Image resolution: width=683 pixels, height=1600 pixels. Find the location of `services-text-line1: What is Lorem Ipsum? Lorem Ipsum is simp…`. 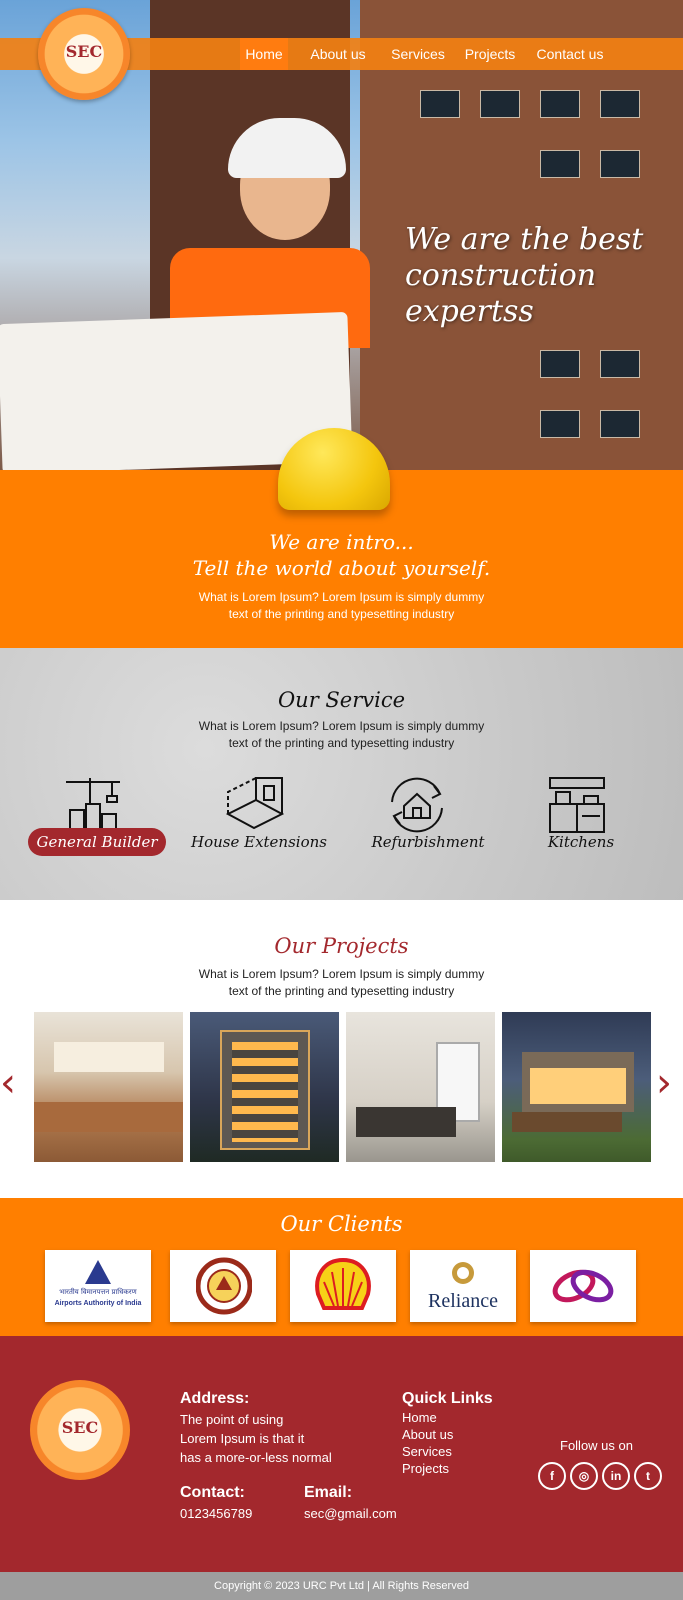

services-text-line1: What is Lorem Ipsum? Lorem Ipsum is simp… is located at coordinates (341, 726).